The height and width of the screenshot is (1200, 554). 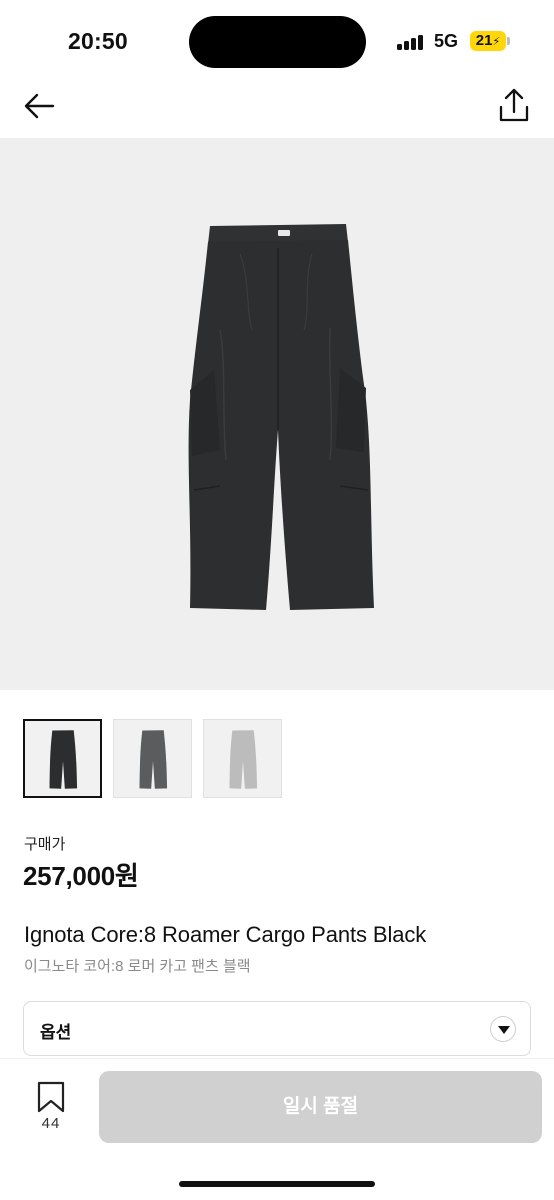 I want to click on status-bar: 20:50 5G 21⚡, so click(x=277, y=40).